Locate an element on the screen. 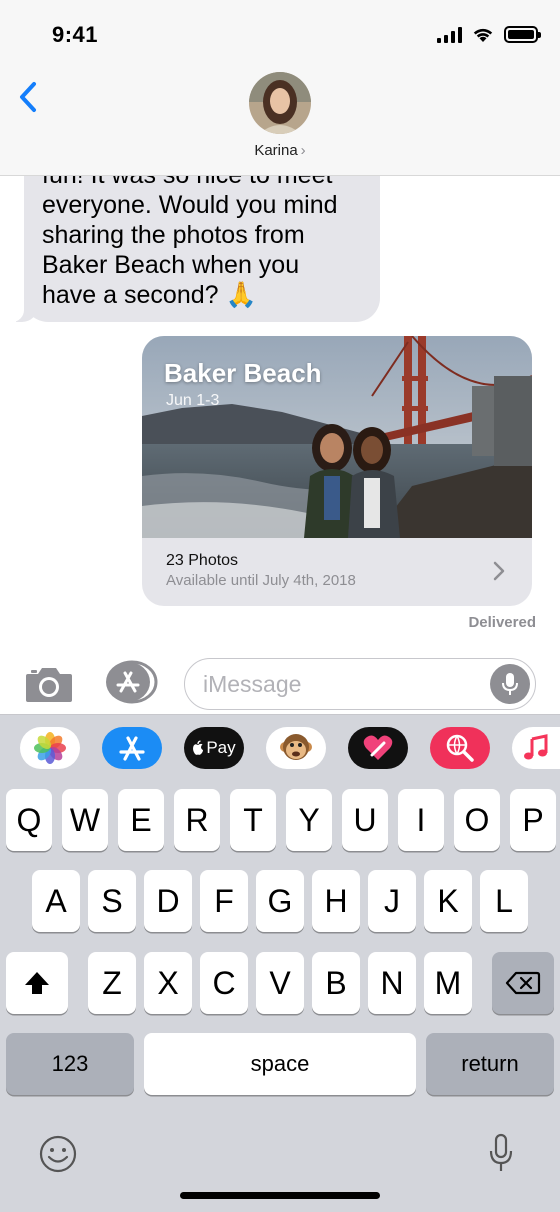  status-icons is located at coordinates (489, 34).